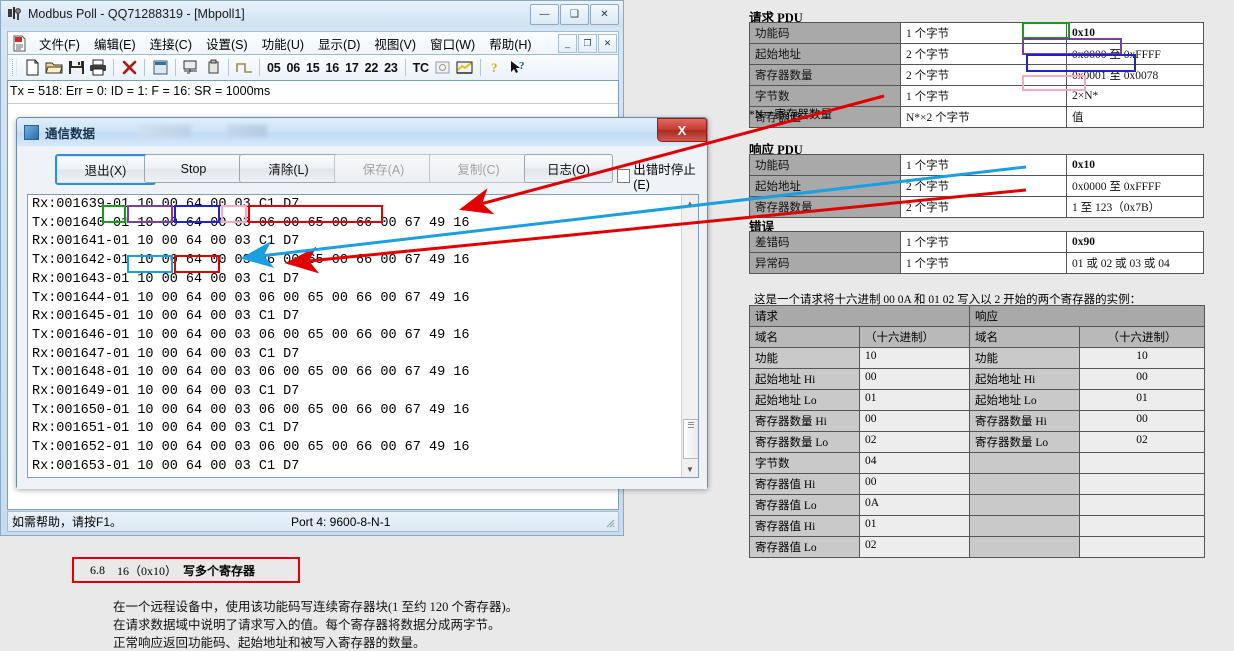  What do you see at coordinates (1135, 96) in the screenshot?
I see `pdu-field-value: 2×N*` at bounding box center [1135, 96].